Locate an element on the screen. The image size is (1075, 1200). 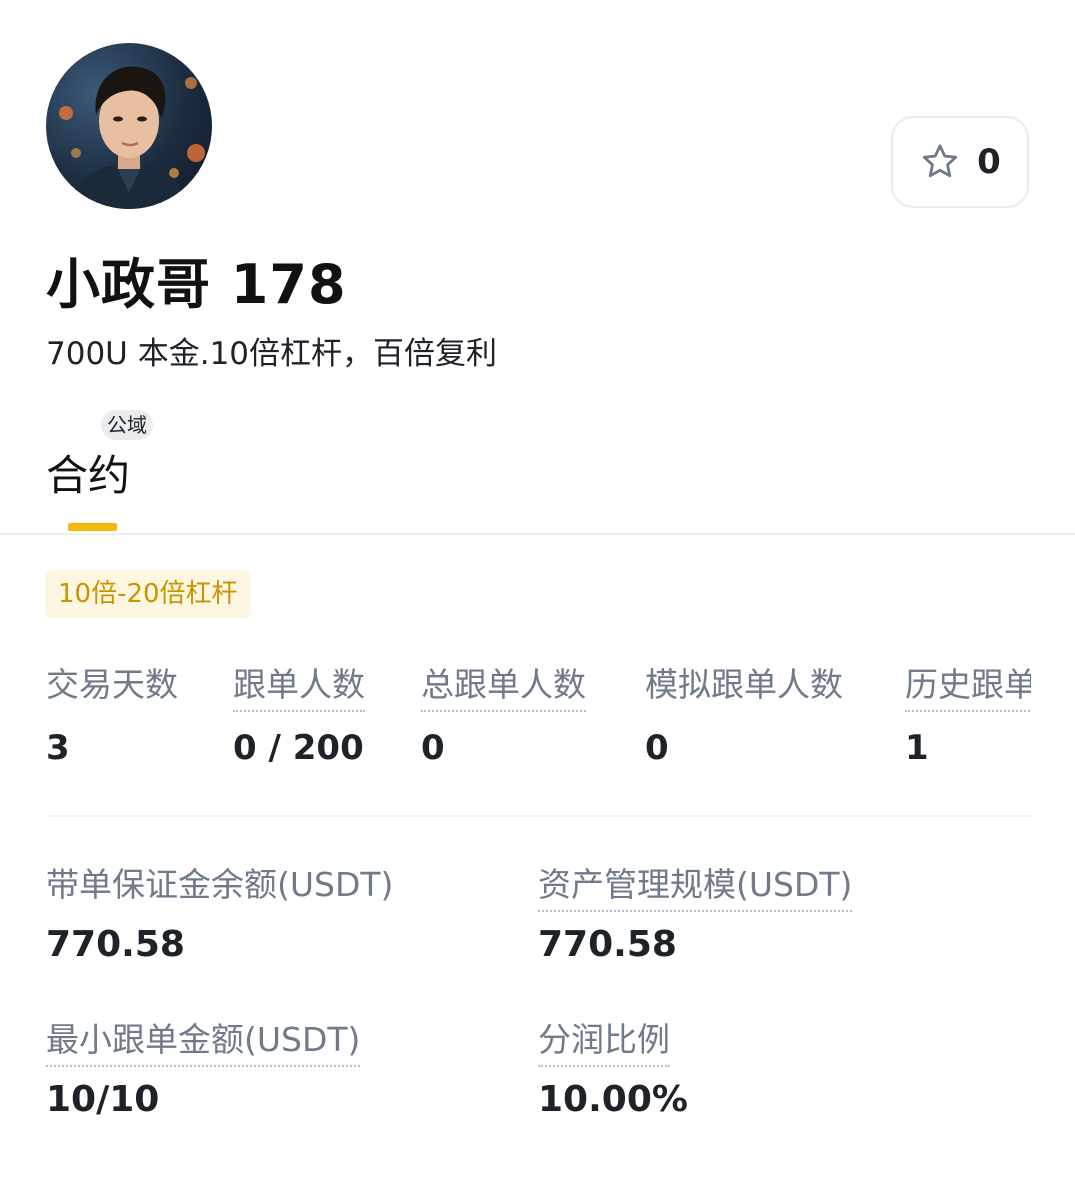
stat-value: 0 / 200 is located at coordinates (298, 748).